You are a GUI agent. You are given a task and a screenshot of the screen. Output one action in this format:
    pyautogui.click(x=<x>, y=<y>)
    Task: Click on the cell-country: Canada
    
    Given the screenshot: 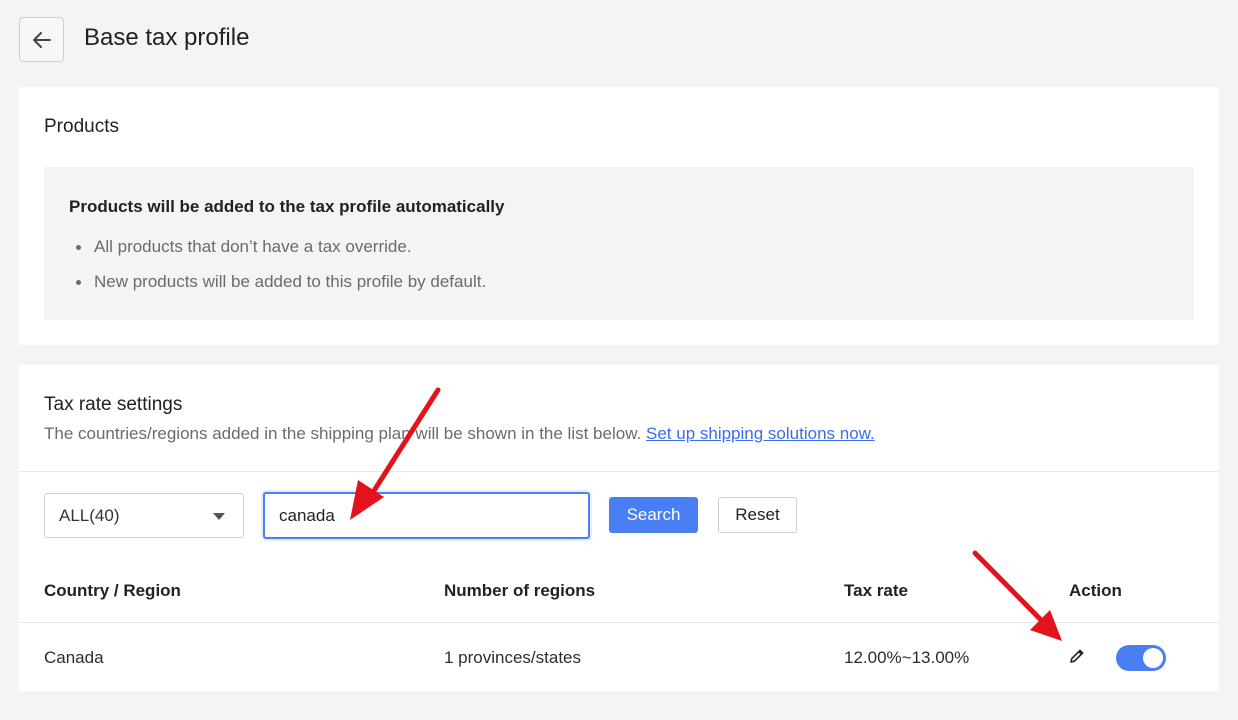 What is the action you would take?
    pyautogui.click(x=74, y=657)
    